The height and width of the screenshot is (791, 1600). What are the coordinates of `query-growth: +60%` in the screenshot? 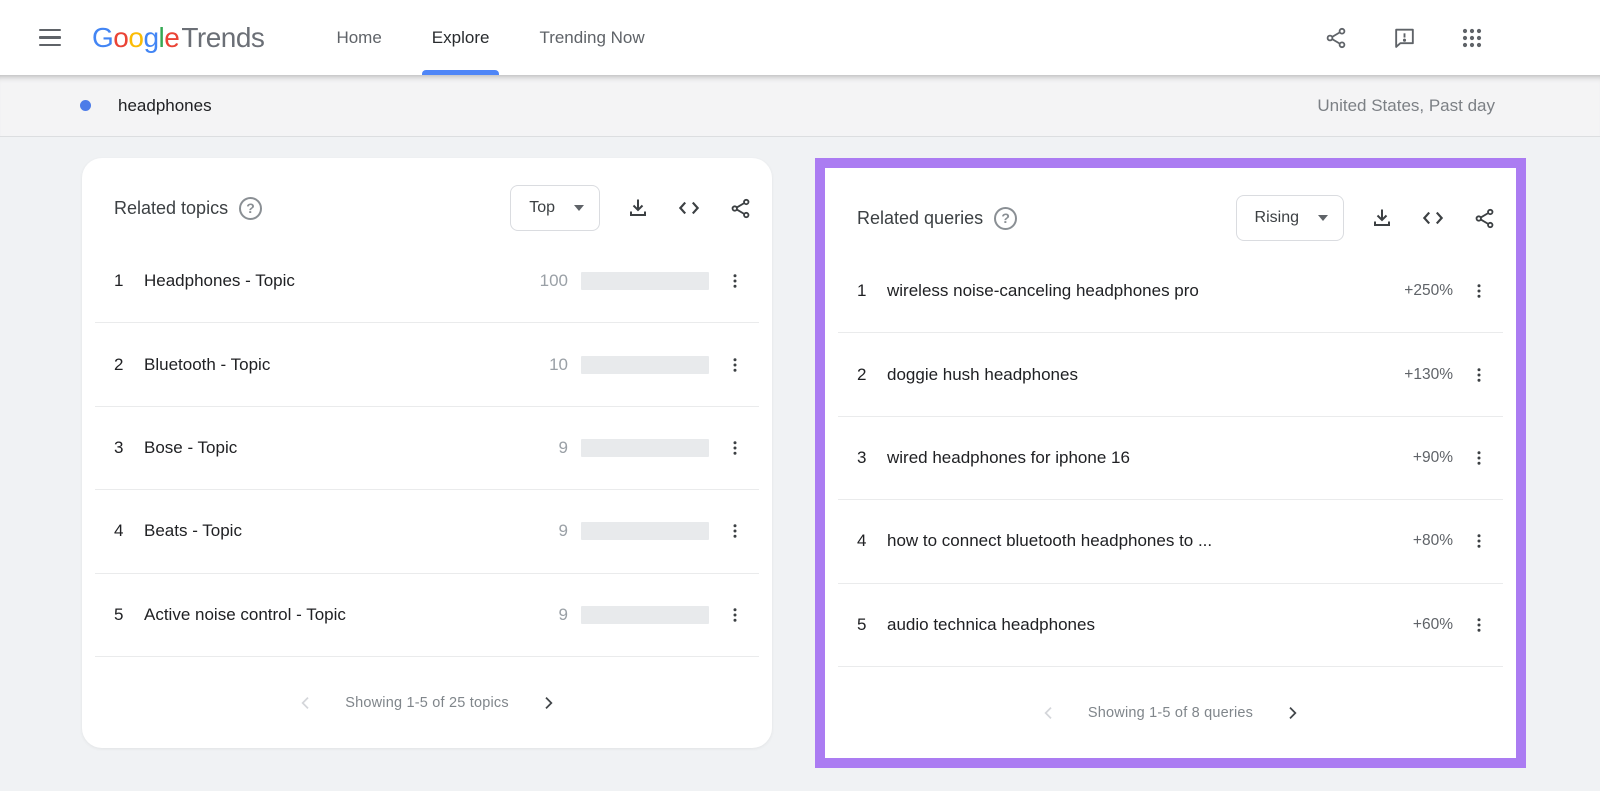 It's located at (1432, 624).